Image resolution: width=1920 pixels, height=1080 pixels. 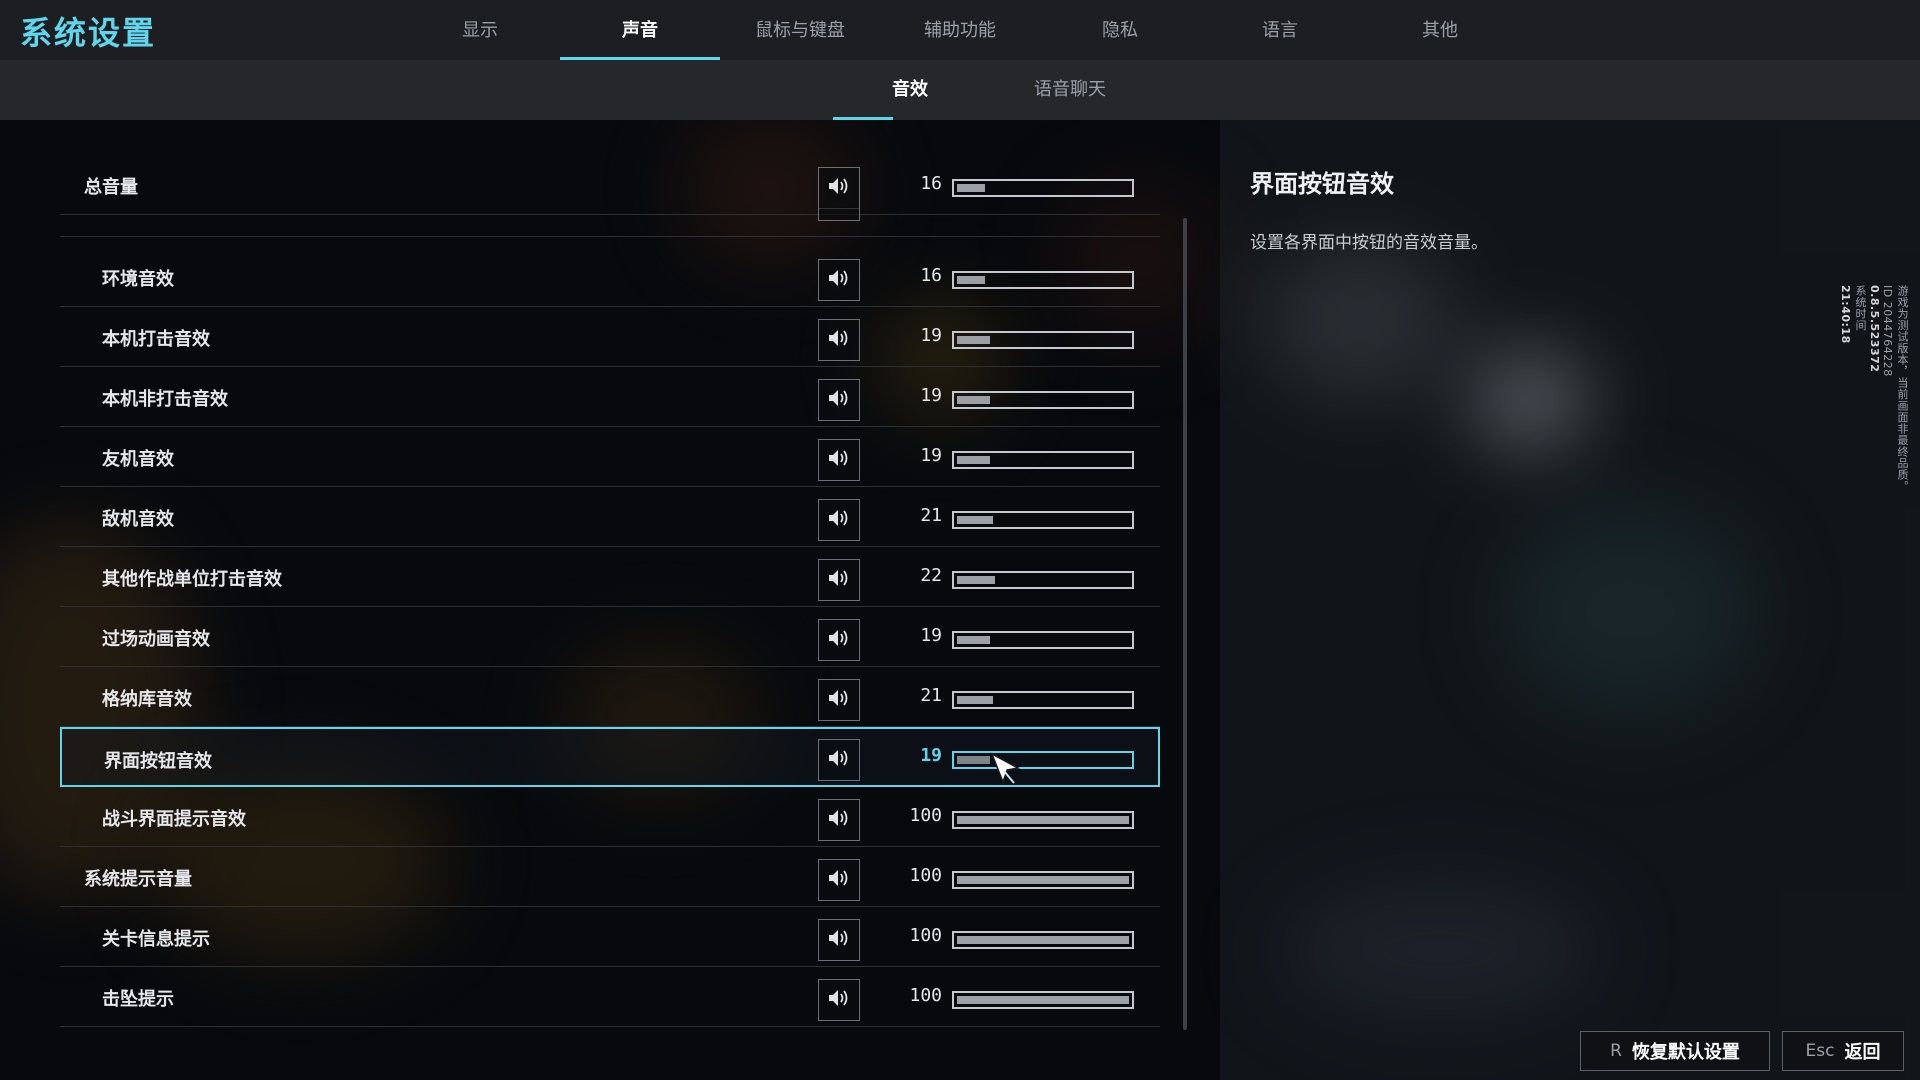 I want to click on row-ambient-sfx: 环境音效 16, so click(x=610, y=277).